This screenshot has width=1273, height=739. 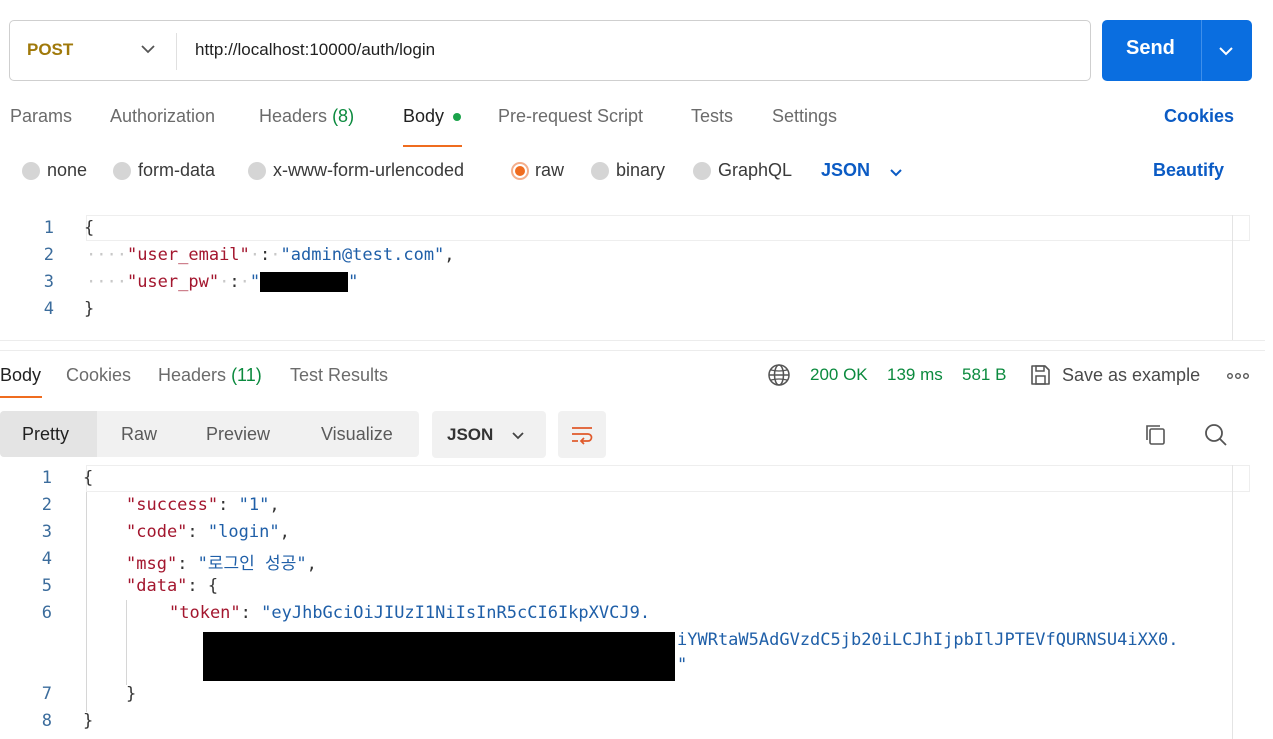 I want to click on radio-graphql-label: GraphQL, so click(x=755, y=170).